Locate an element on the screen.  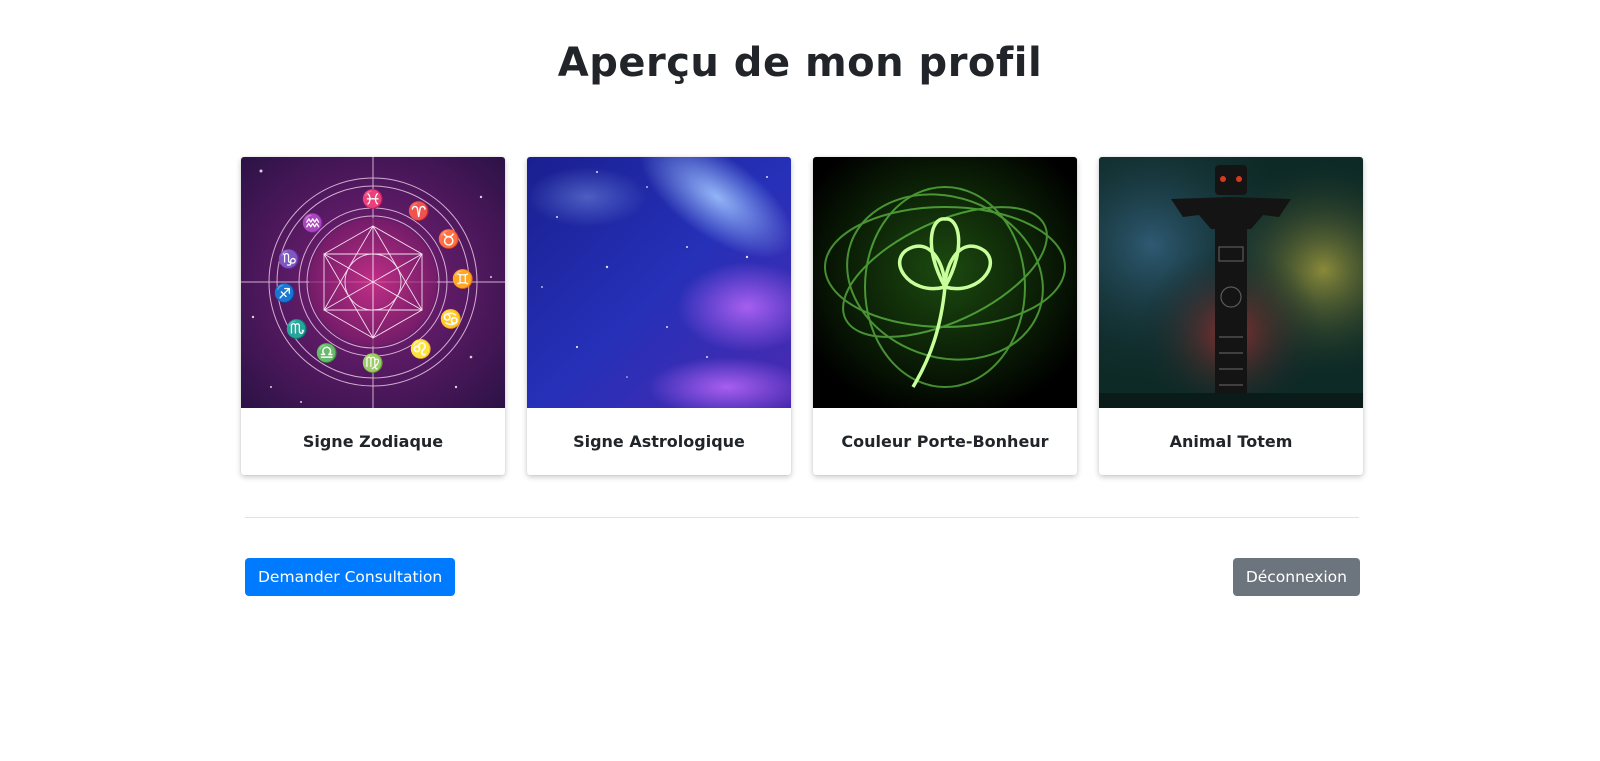
zodiac-wheel-image: ♓ ♈ ♉ ♊ ♋ ♌ ♍ ♎ ♏ ♐ ♑ ♒ is located at coordinates (373, 282).